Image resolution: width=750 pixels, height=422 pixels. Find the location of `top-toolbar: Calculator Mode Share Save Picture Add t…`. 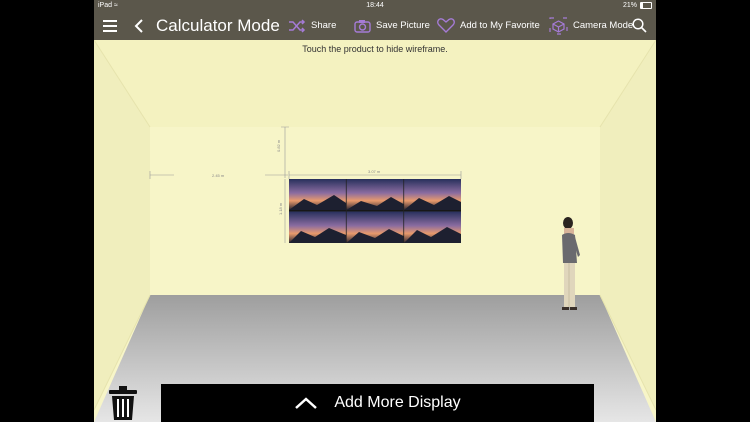

top-toolbar: Calculator Mode Share Save Picture Add t… is located at coordinates (375, 25).